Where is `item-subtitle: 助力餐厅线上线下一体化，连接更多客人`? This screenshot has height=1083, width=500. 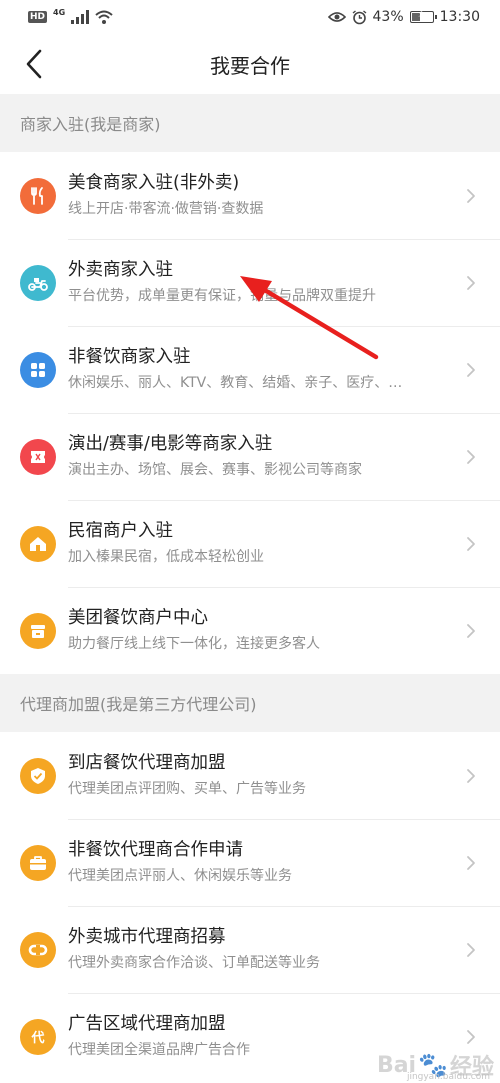 item-subtitle: 助力餐厅线上线下一体化，连接更多客人 is located at coordinates (194, 643).